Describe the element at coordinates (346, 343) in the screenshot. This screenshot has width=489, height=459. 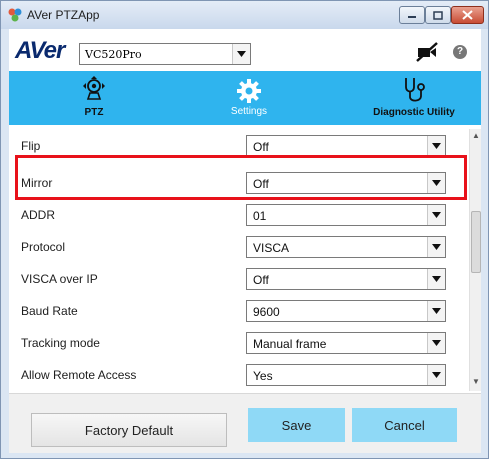
I see `tracking-mode-select: Manual frame` at that location.